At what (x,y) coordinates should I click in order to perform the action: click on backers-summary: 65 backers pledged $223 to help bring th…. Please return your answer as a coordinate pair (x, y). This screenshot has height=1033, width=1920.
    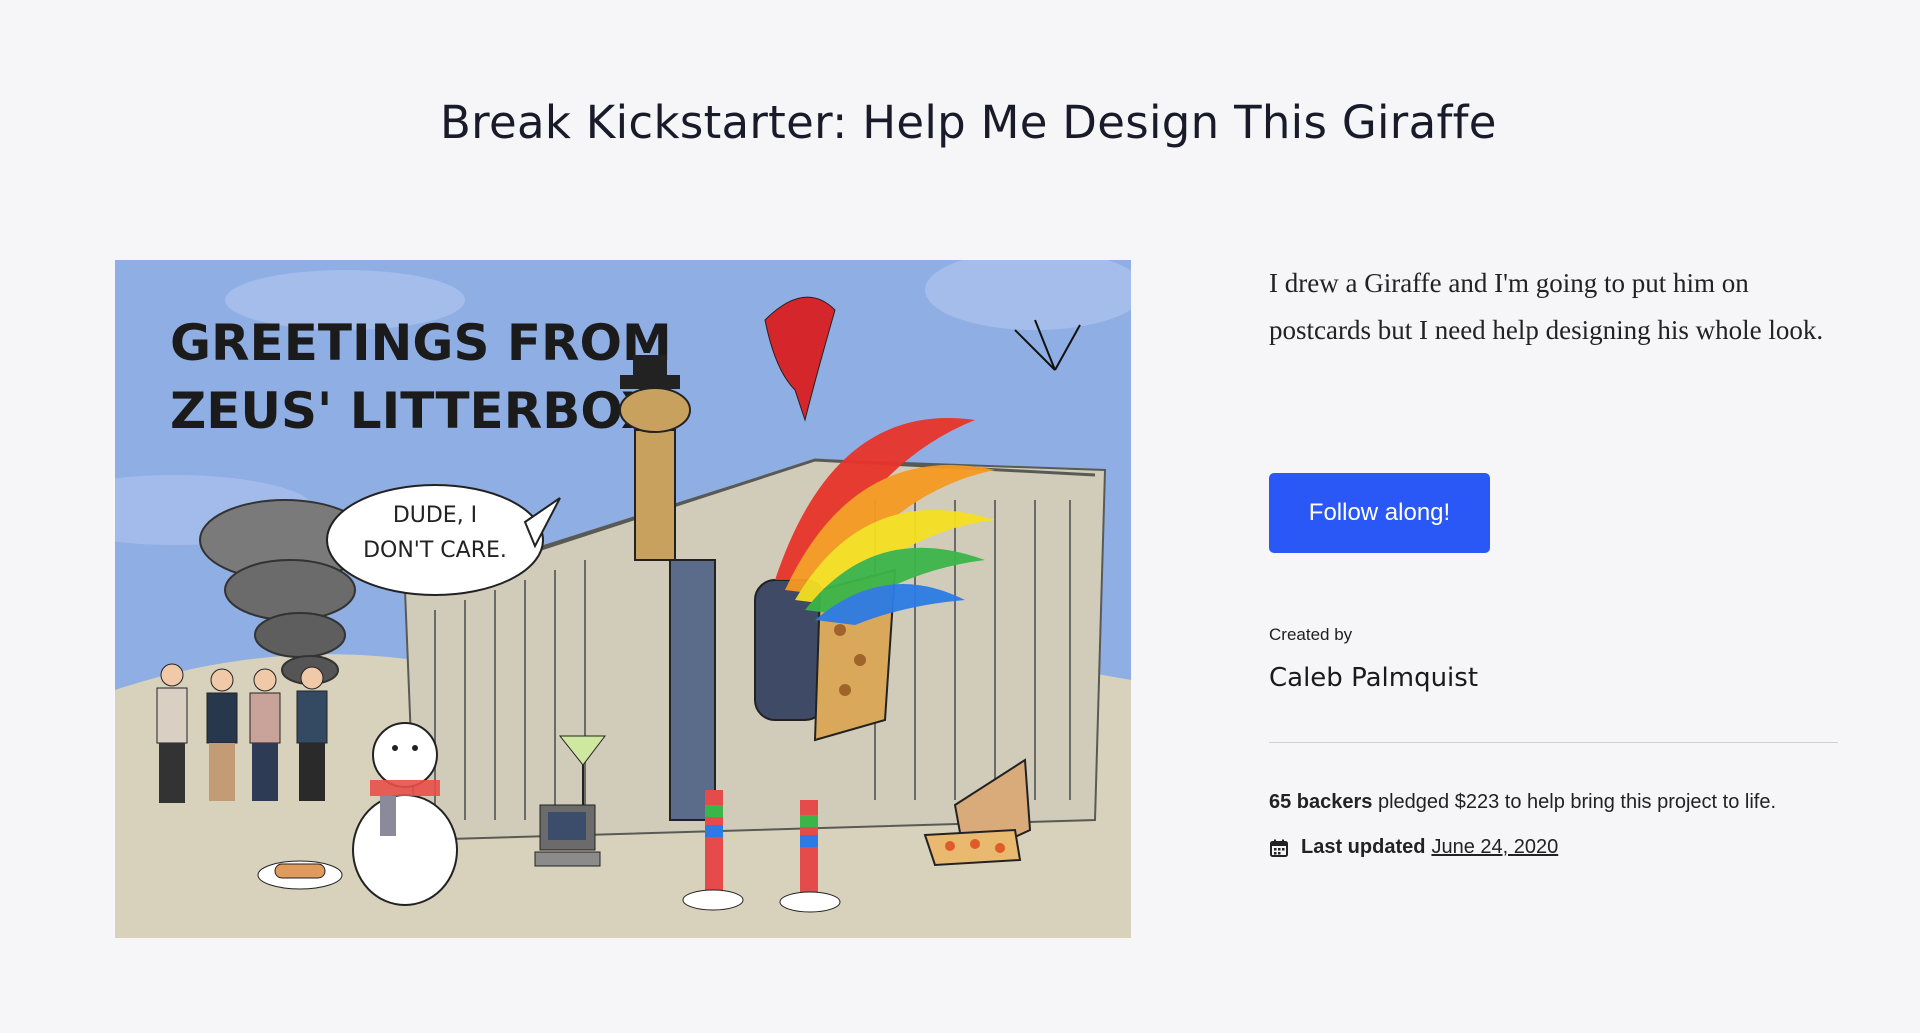
    Looking at the image, I should click on (1522, 802).